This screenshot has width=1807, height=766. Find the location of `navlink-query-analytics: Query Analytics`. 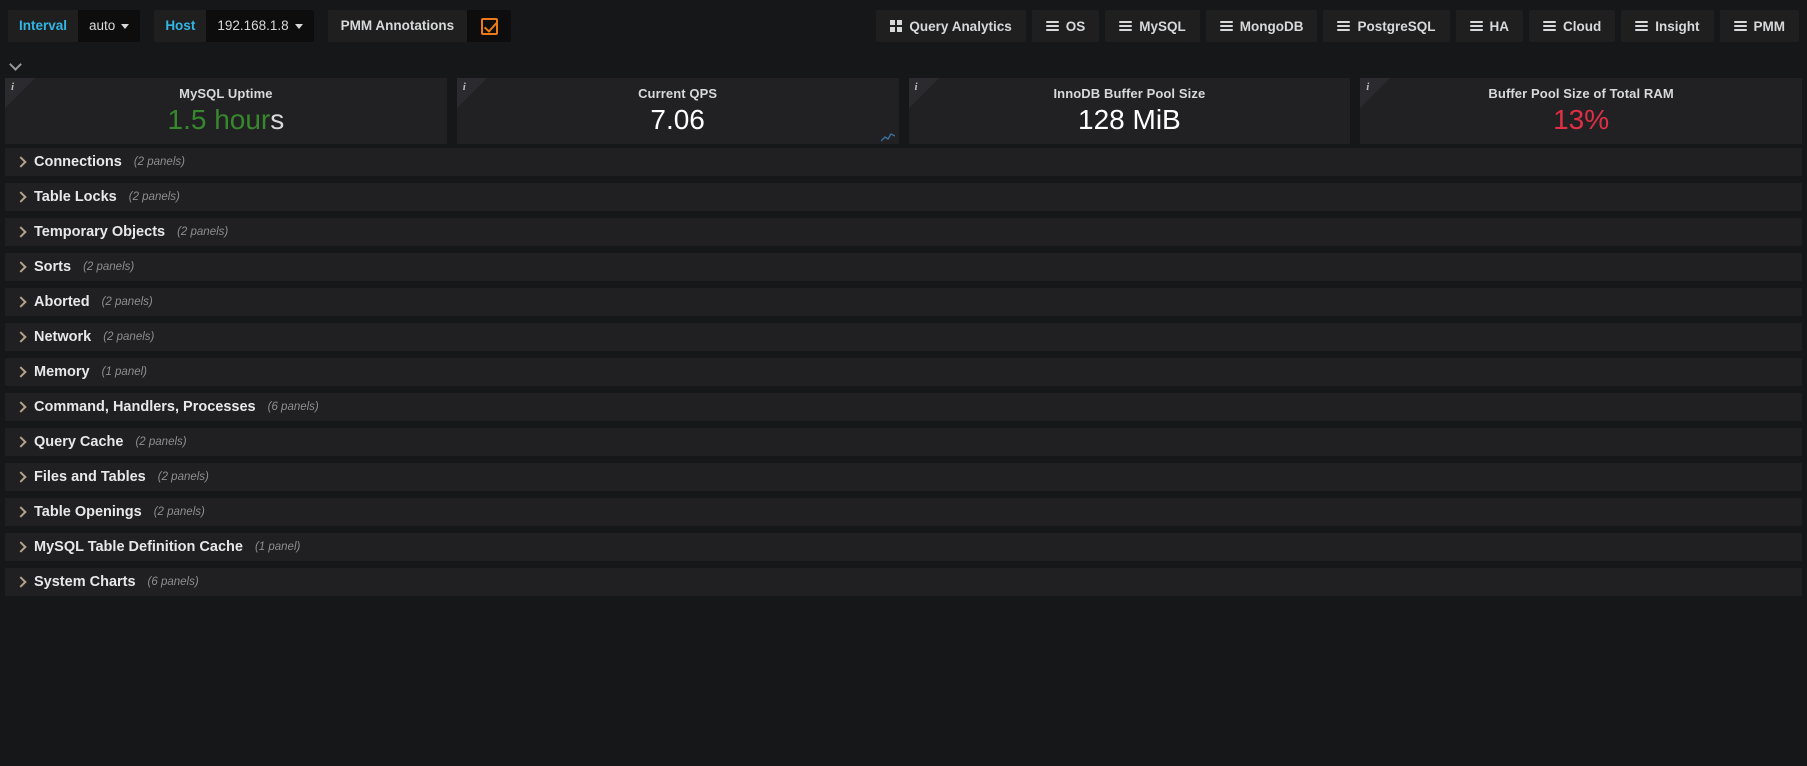

navlink-query-analytics: Query Analytics is located at coordinates (951, 26).